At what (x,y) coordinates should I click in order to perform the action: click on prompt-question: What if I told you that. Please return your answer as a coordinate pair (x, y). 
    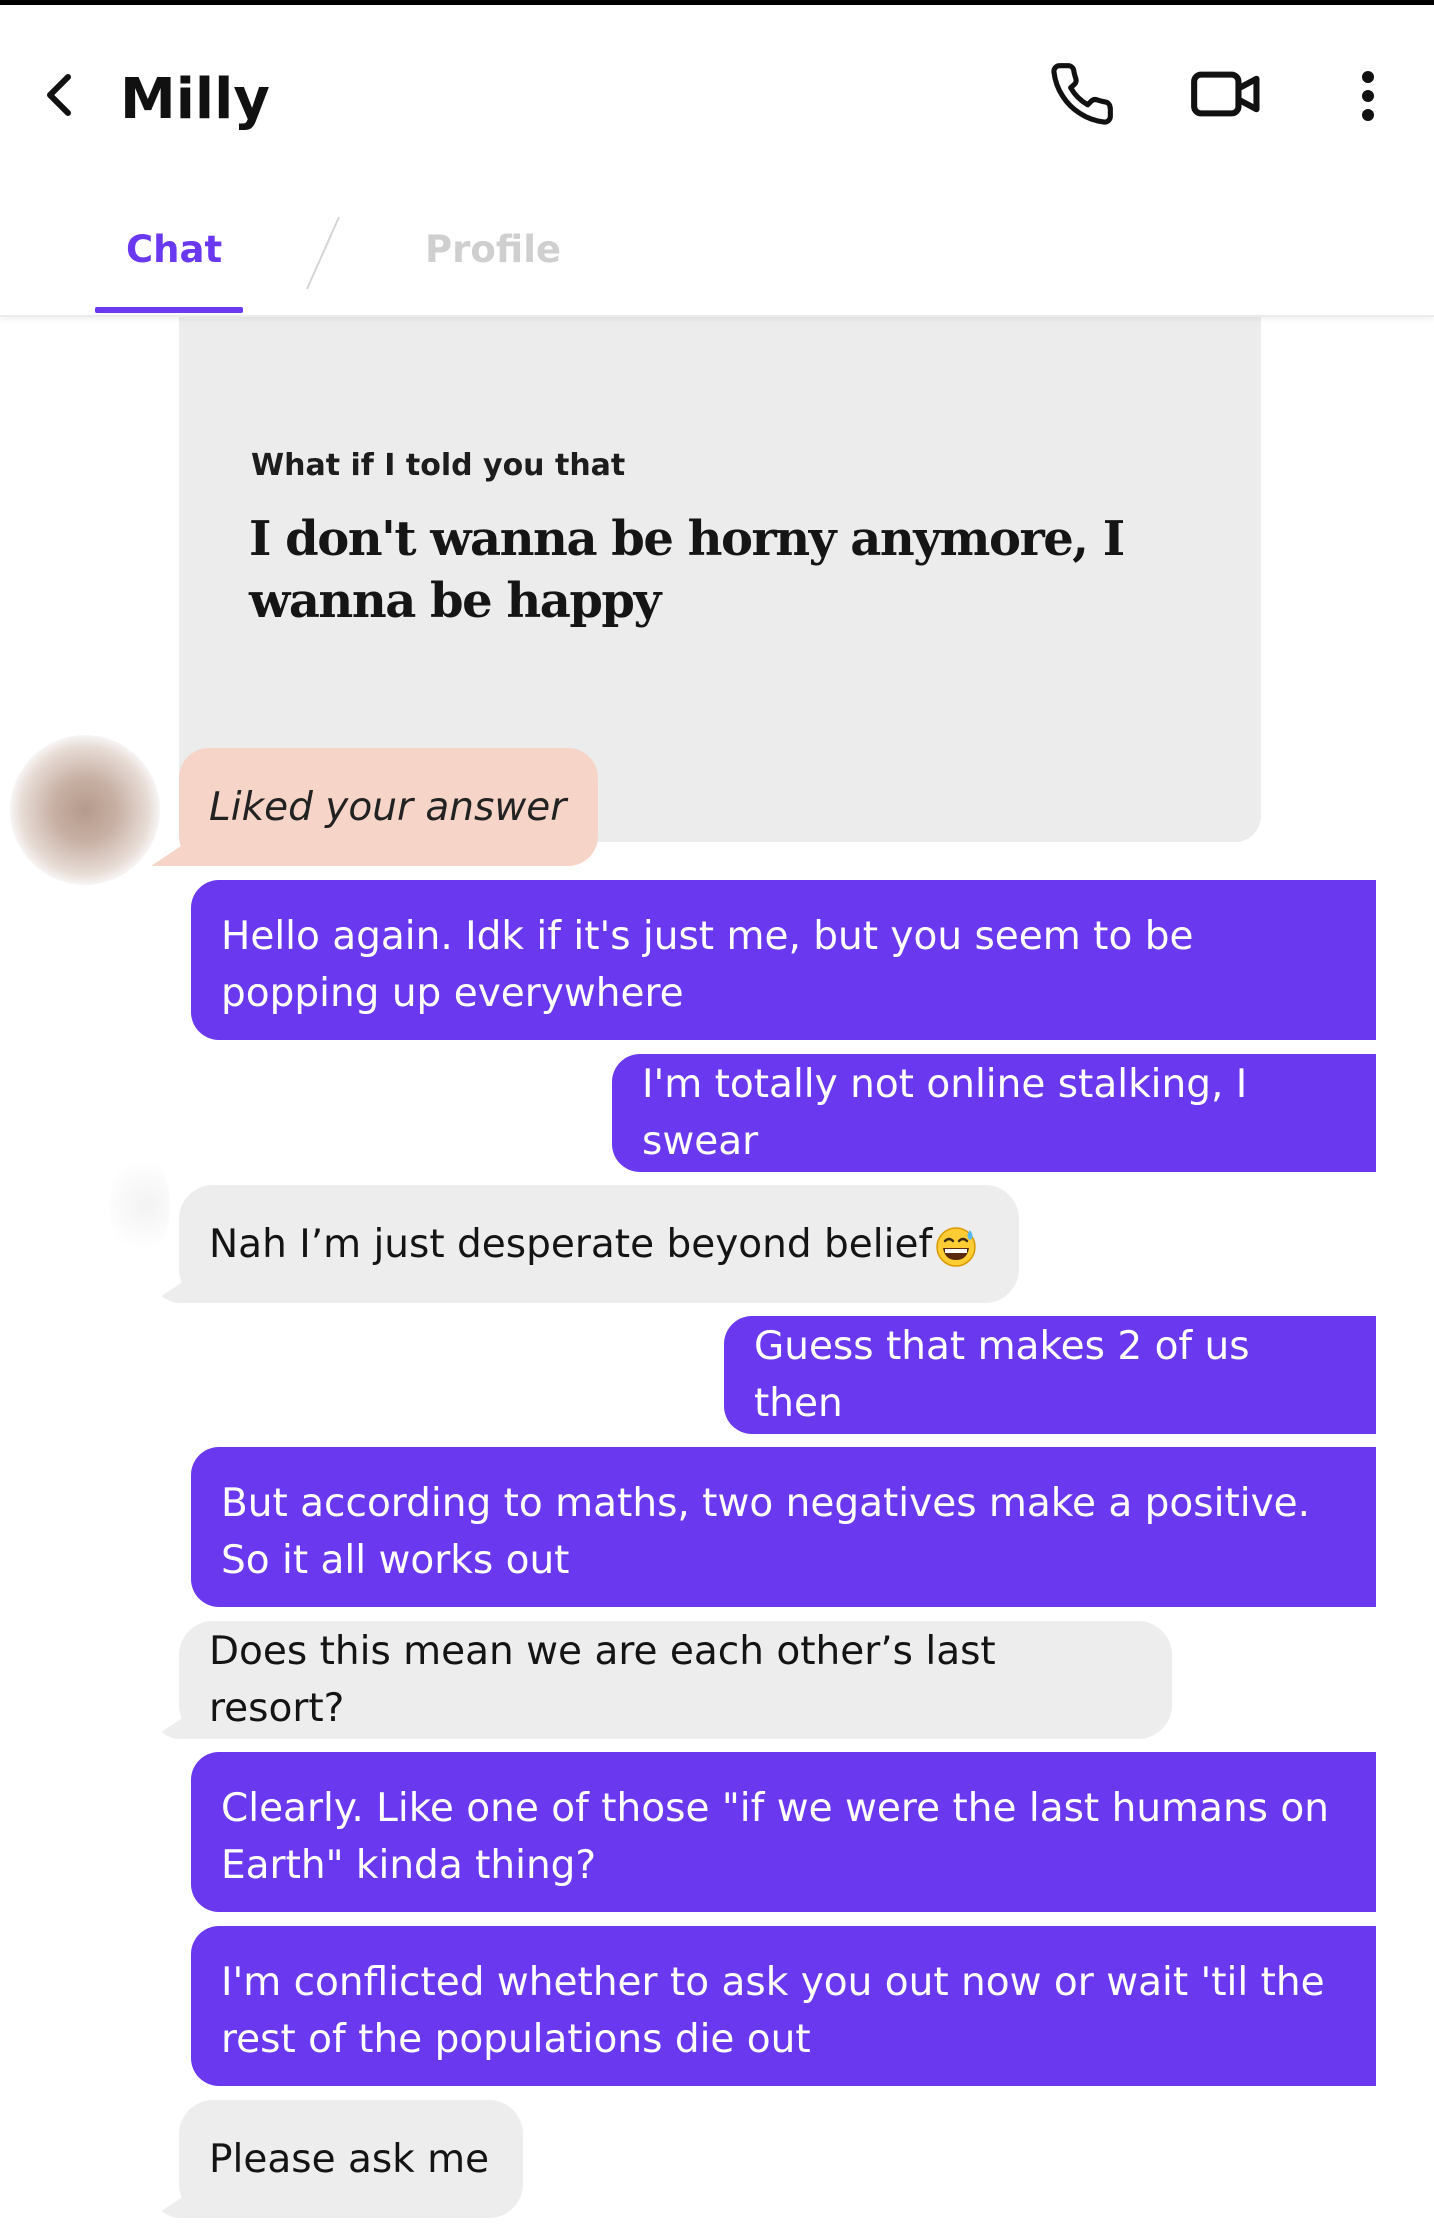
    Looking at the image, I should click on (438, 465).